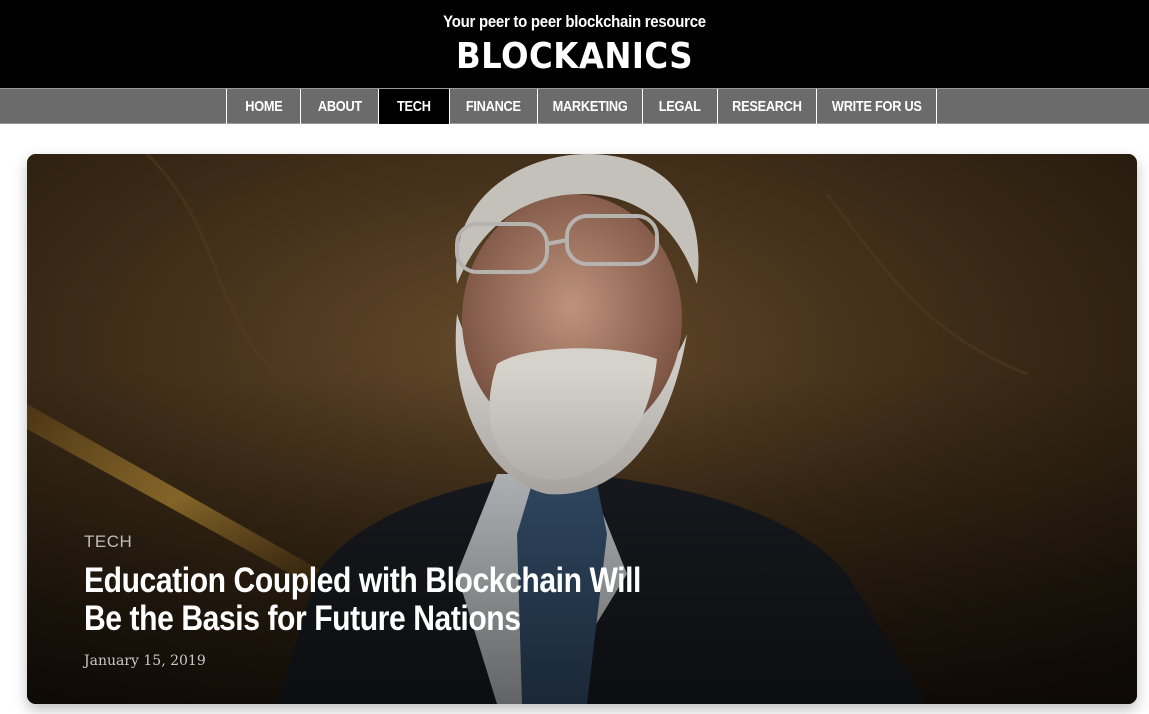  What do you see at coordinates (574, 21) in the screenshot?
I see `site-tagline: Your peer to peer blockchain resource` at bounding box center [574, 21].